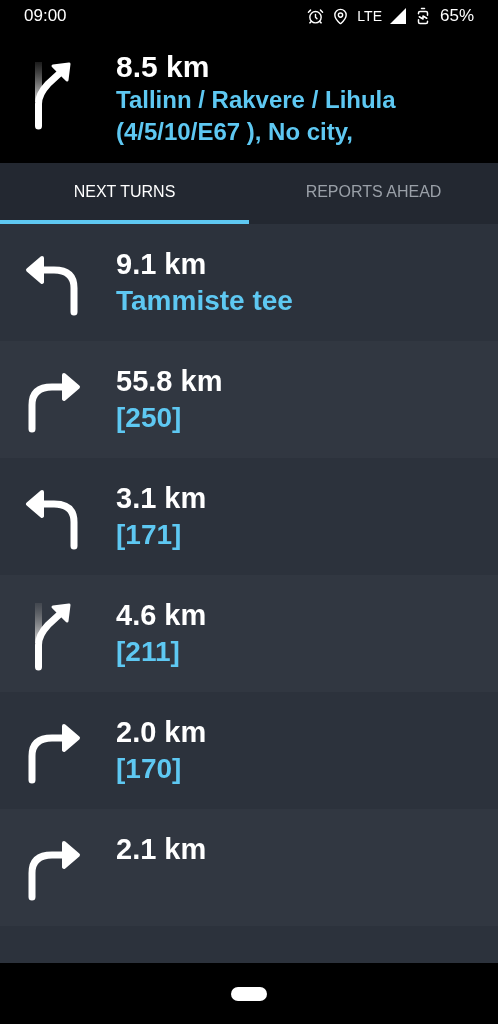 The width and height of the screenshot is (498, 1024). Describe the element at coordinates (249, 282) in the screenshot. I see `turn-row: 9.1 km Tammiste tee` at that location.